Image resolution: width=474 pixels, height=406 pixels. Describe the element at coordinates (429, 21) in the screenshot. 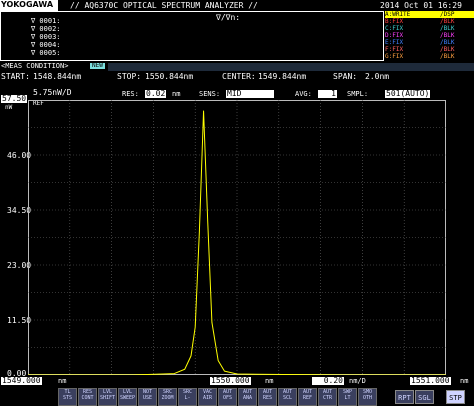

I see `trace-row: B:FIX/BLK` at that location.